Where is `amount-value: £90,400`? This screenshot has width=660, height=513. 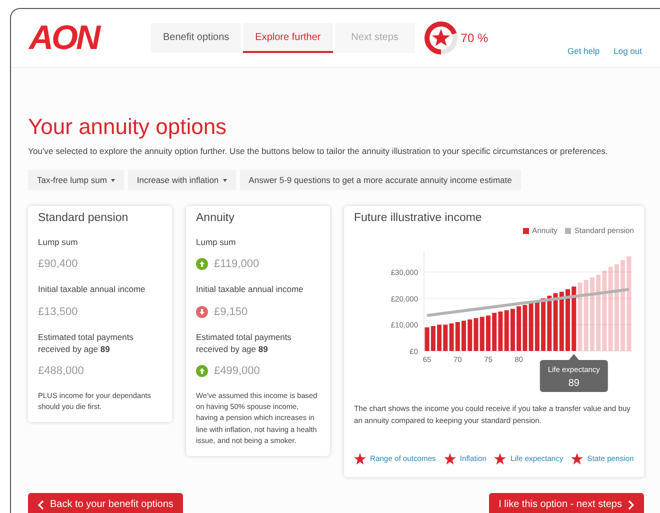
amount-value: £90,400 is located at coordinates (58, 264).